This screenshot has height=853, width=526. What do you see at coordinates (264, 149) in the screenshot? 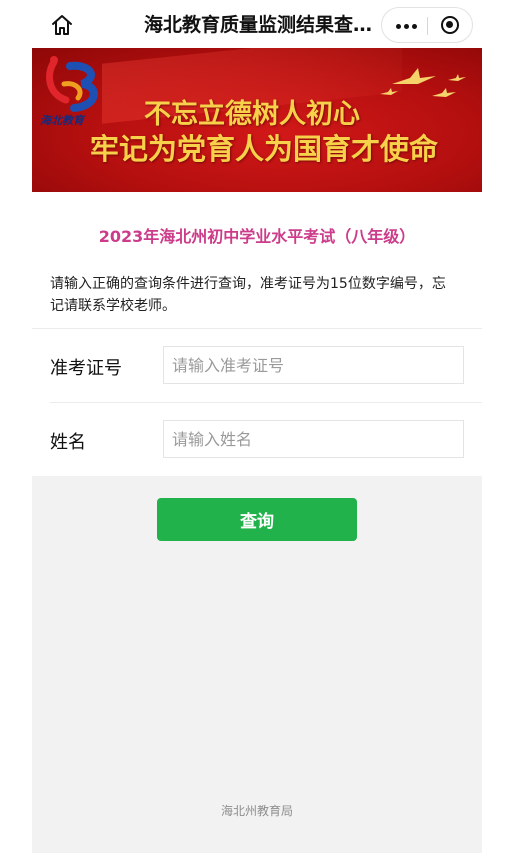
I see `banner-slogan-line2: 牢记为党育人为国育才使命` at bounding box center [264, 149].